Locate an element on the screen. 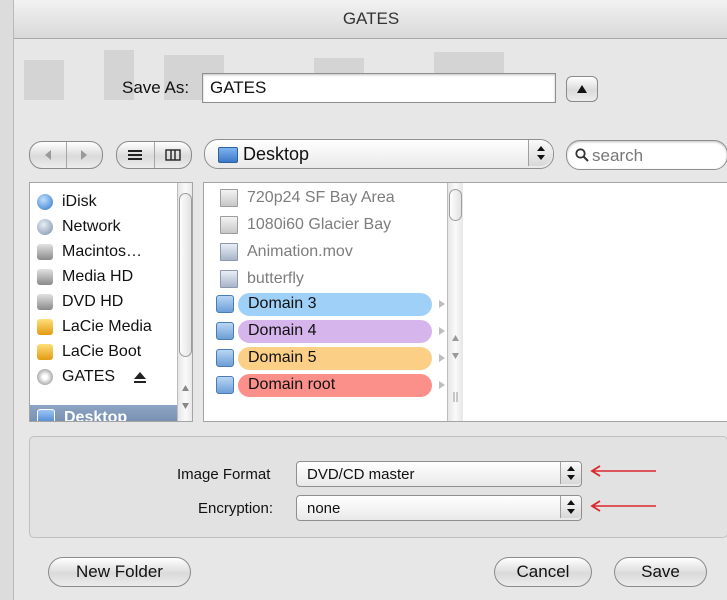 Image resolution: width=727 pixels, height=600 pixels. folder-item-domain-4: Domain 4 is located at coordinates (331, 331).